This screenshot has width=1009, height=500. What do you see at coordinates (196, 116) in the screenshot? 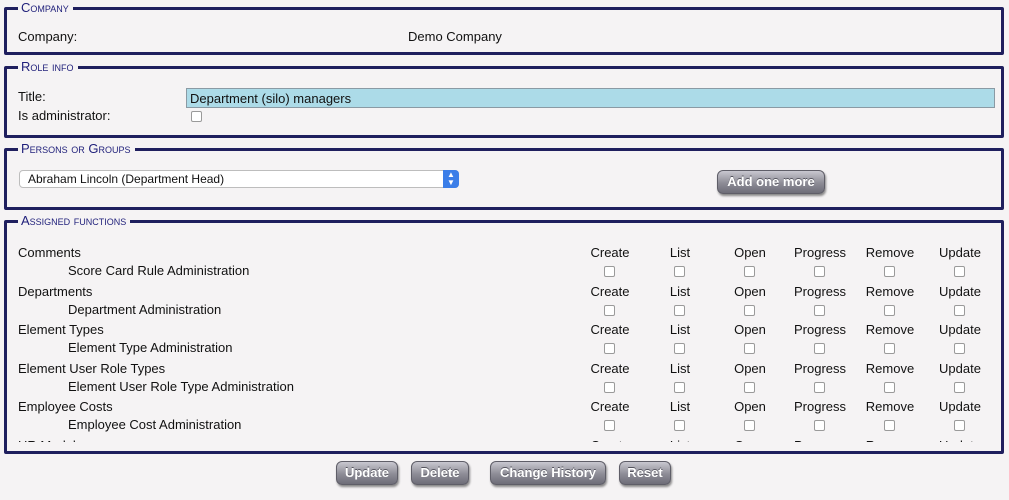
I see `is-administrator-checkbox` at bounding box center [196, 116].